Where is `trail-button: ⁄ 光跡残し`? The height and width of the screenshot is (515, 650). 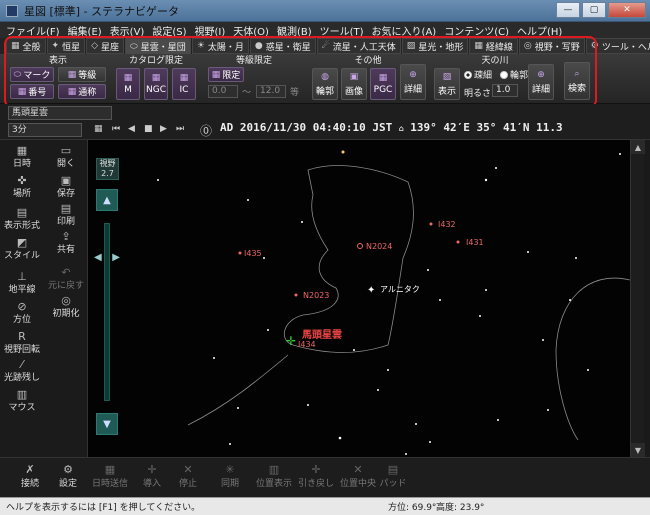 trail-button: ⁄ 光跡残し is located at coordinates (22, 370).